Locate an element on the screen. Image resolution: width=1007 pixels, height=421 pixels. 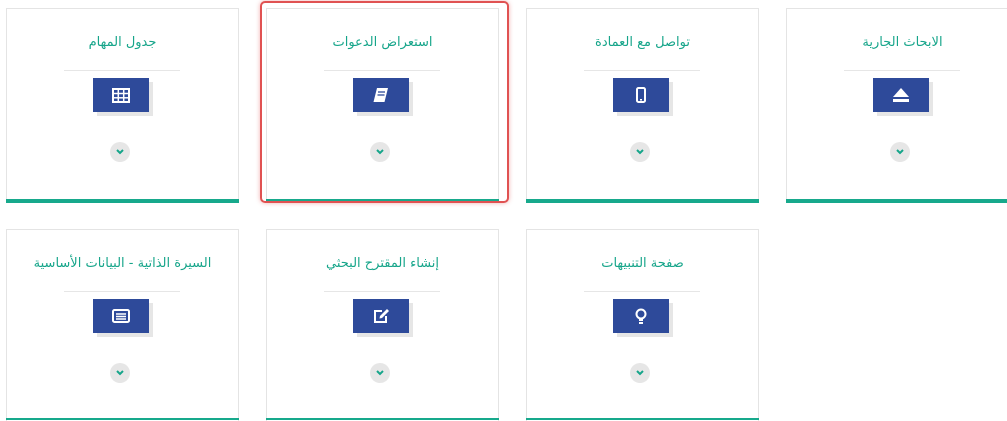
eject-icon is located at coordinates (901, 95).